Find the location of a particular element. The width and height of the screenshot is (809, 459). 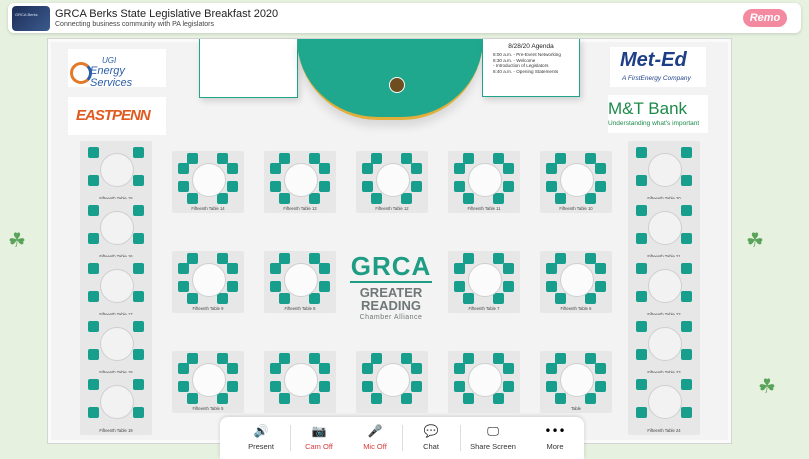

stage-area is located at coordinates (390, 79).